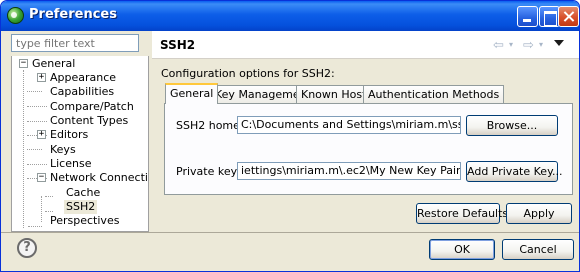 This screenshot has width=580, height=272. Describe the element at coordinates (248, 73) in the screenshot. I see `page-description: Configuration options for SSH2:` at that location.